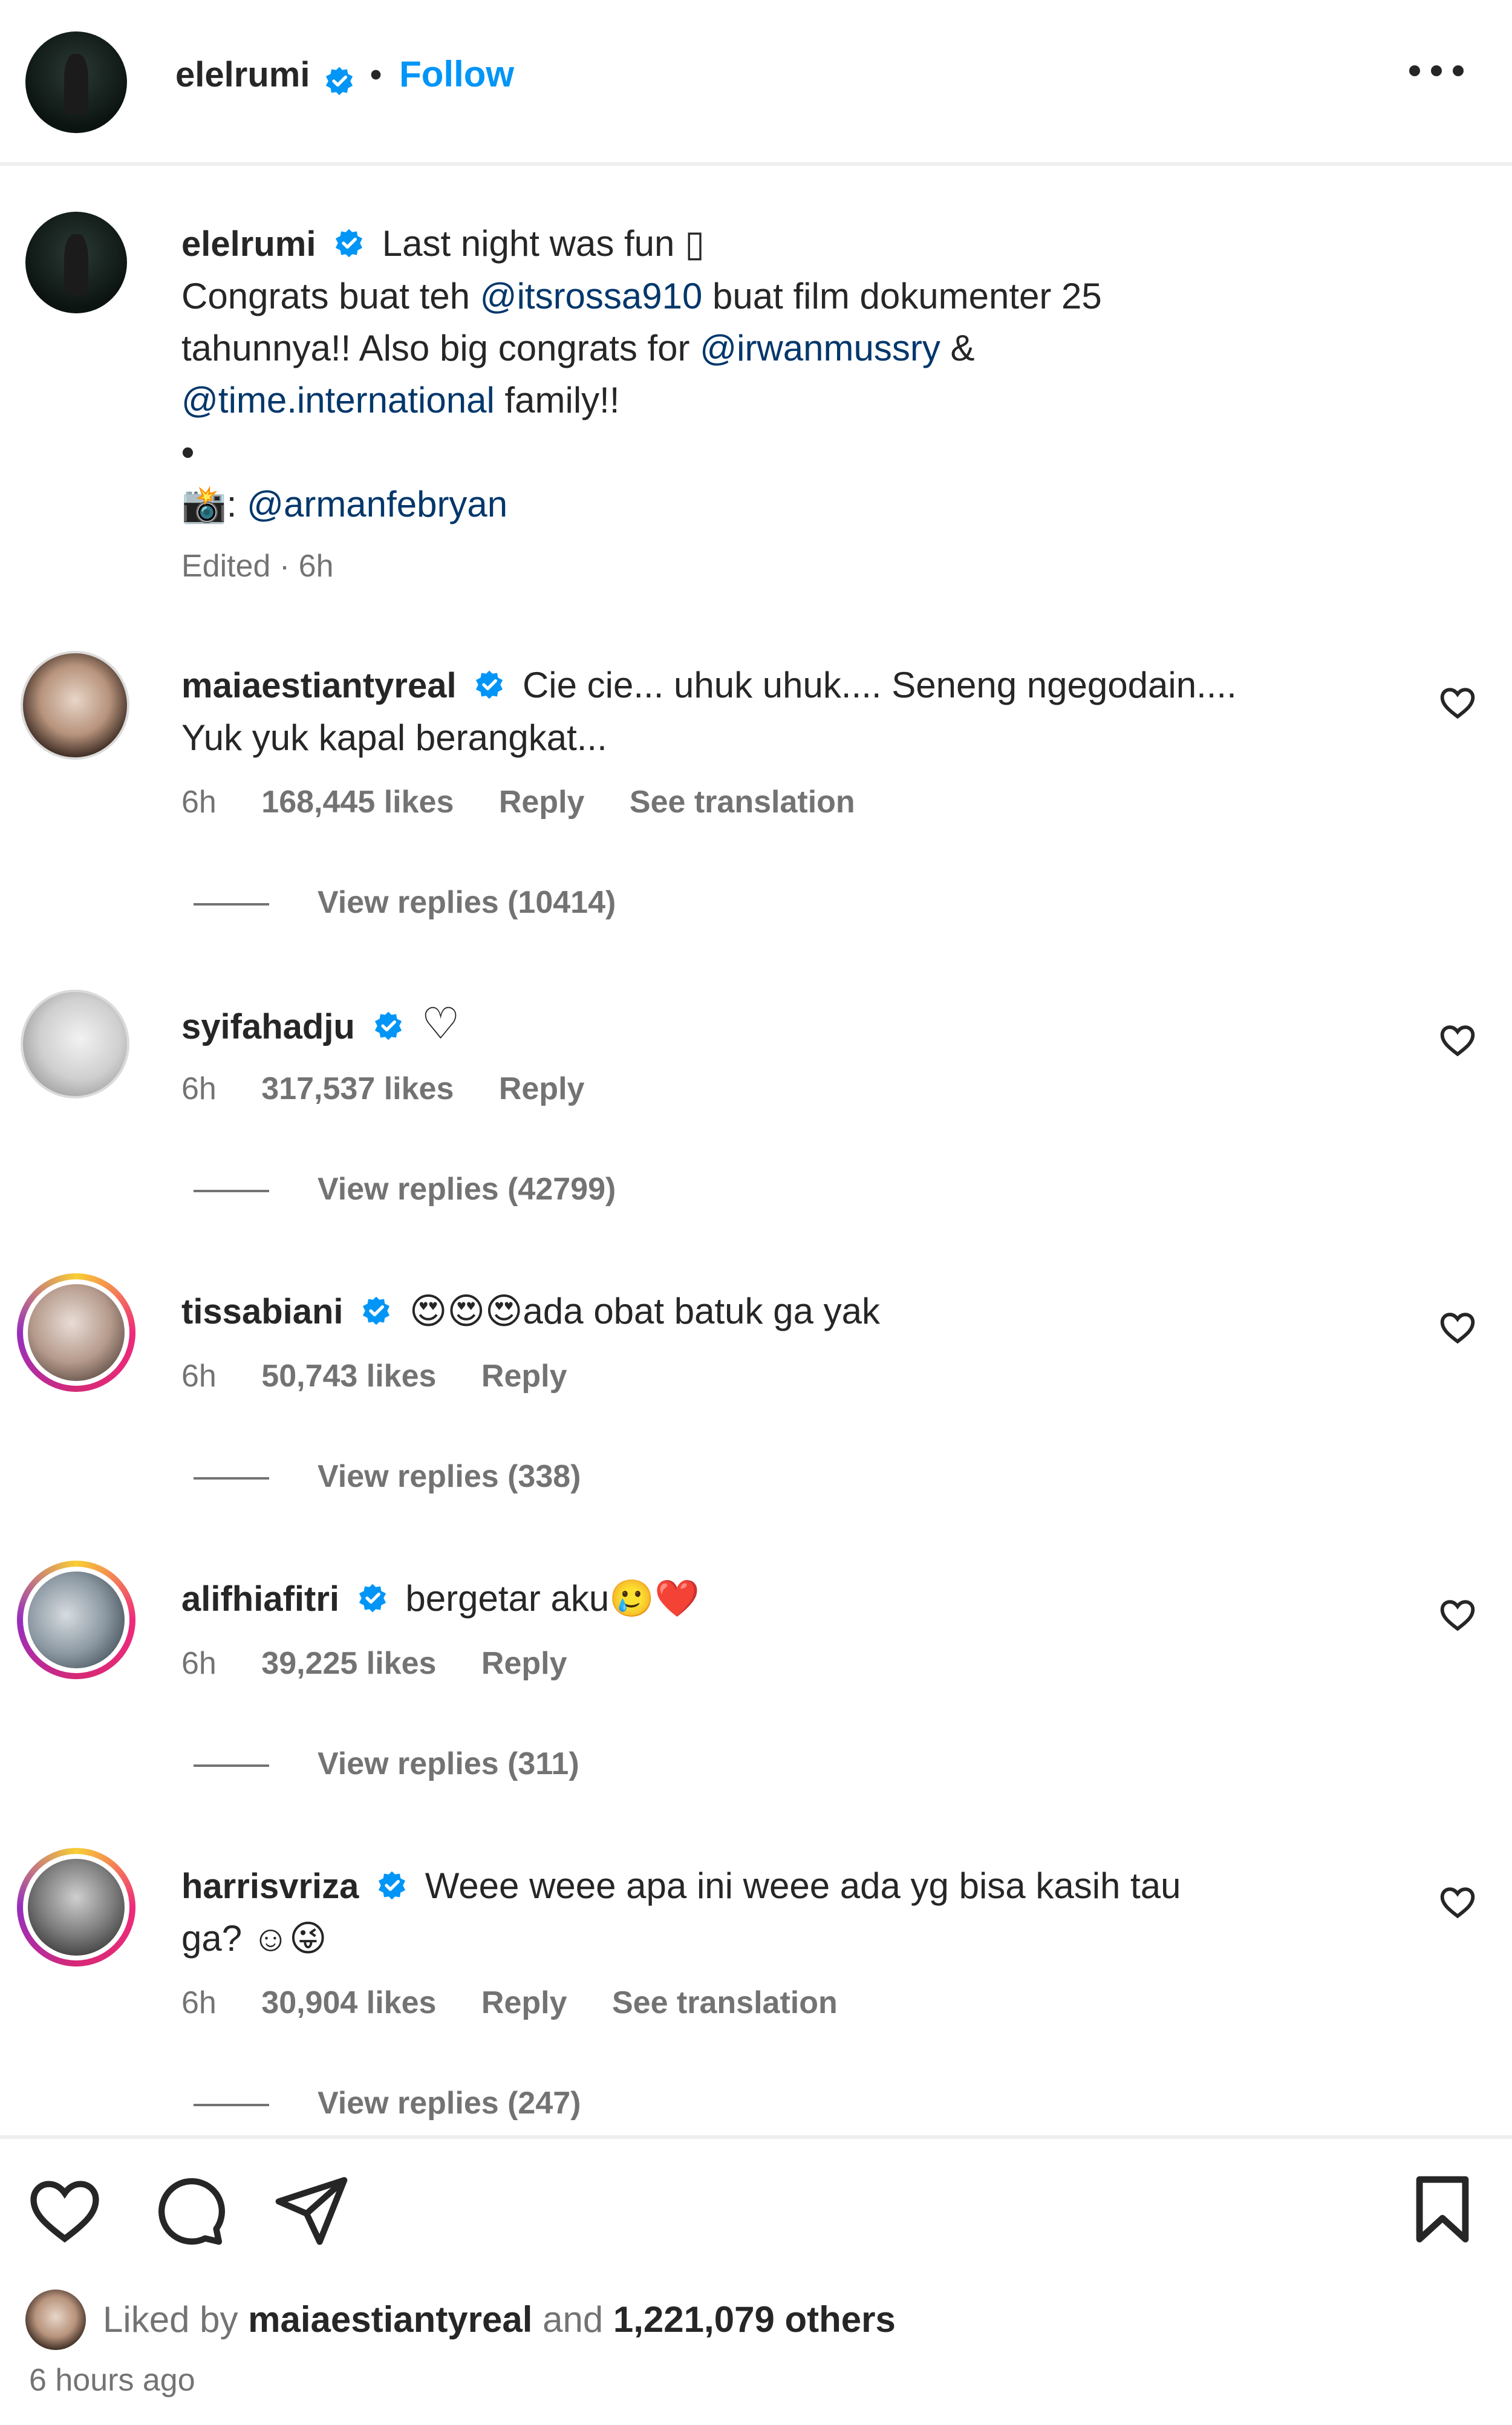 The height and width of the screenshot is (2425, 1512). I want to click on caption-text: family!!, so click(557, 400).